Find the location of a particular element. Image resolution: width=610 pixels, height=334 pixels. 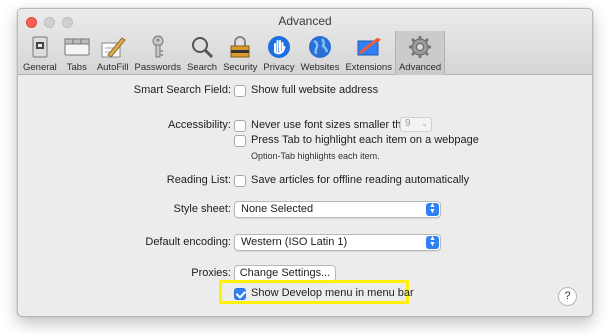

tabs-icon is located at coordinates (77, 47).